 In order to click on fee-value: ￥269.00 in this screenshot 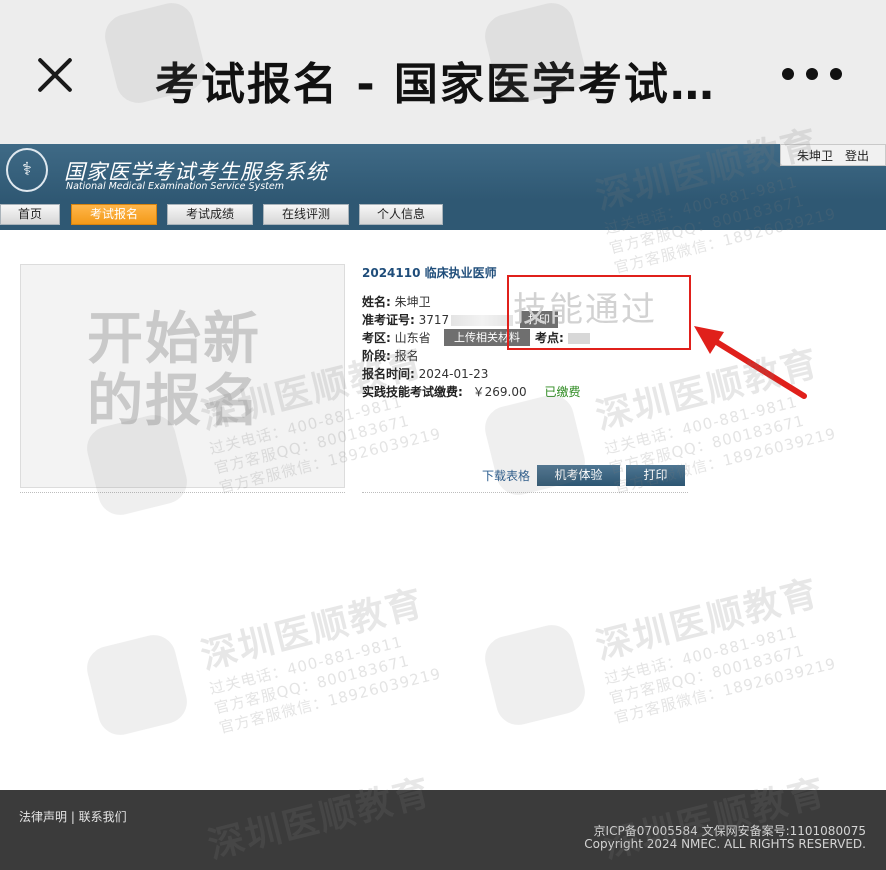, I will do `click(499, 392)`.